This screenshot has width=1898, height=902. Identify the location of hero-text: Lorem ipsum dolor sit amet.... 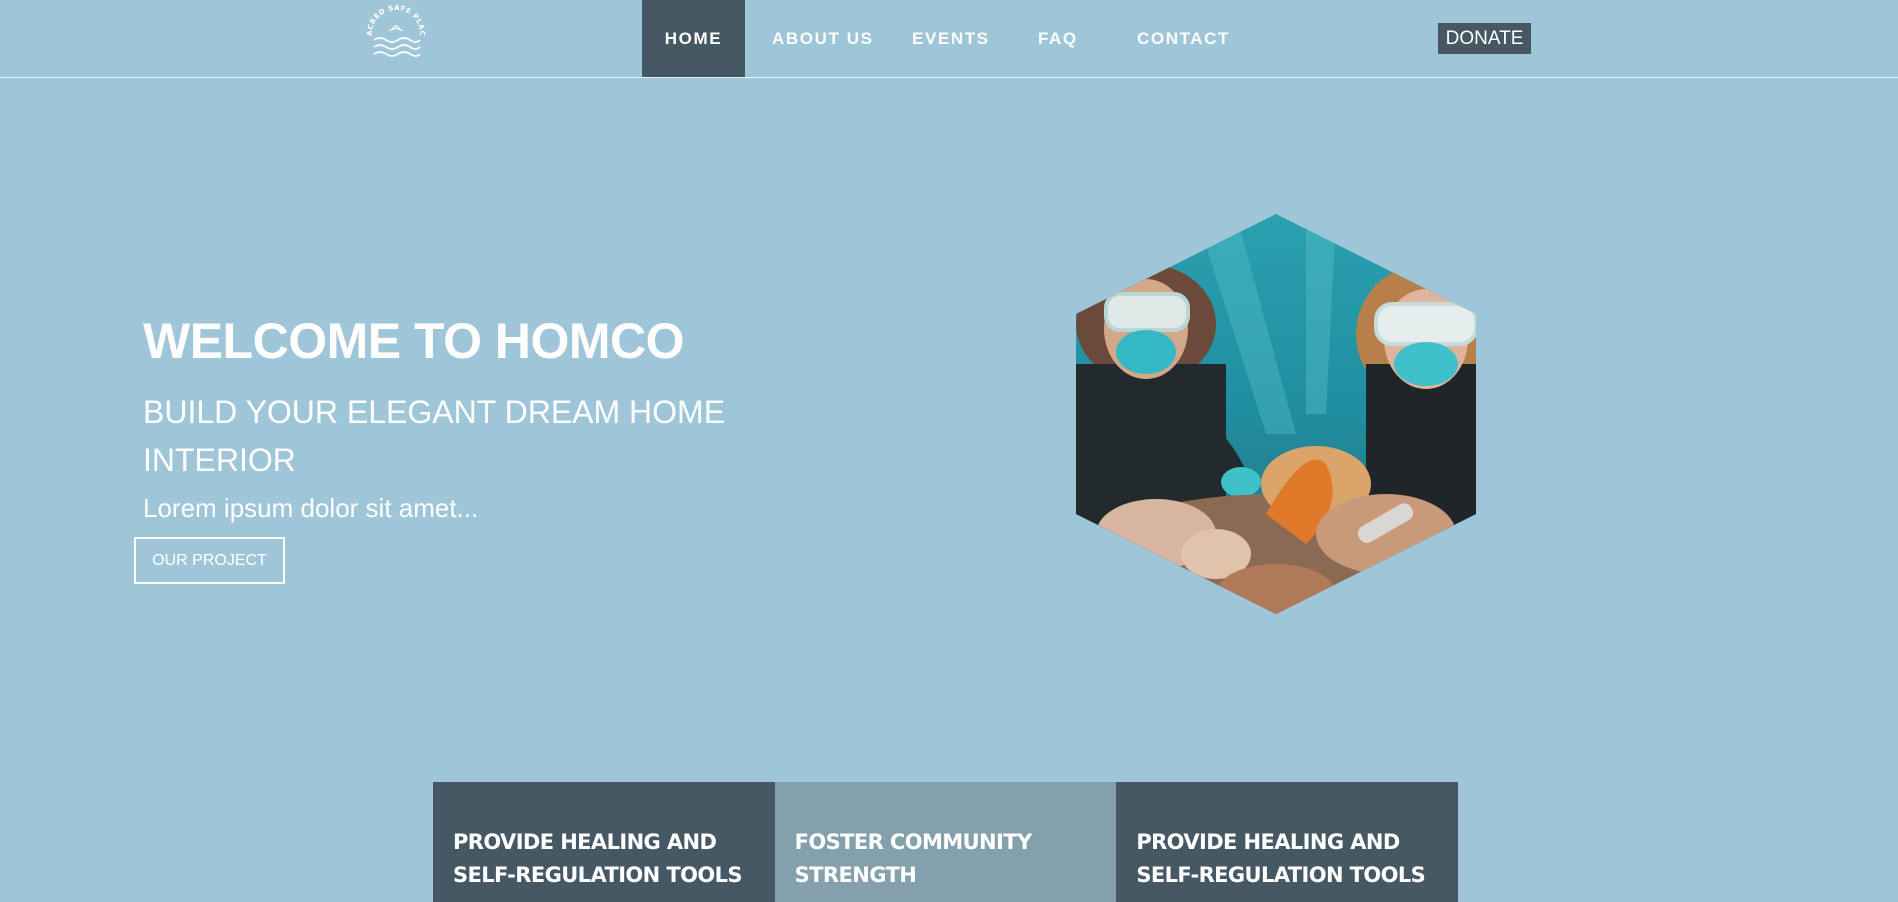
(311, 508).